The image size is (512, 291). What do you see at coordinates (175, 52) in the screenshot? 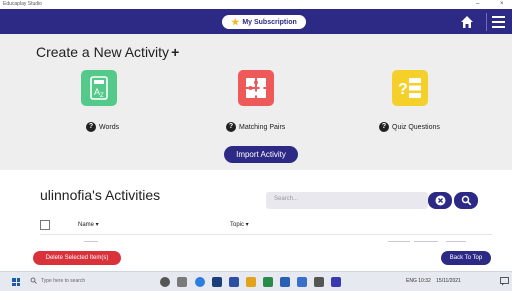
I see `plus-icon: +` at bounding box center [175, 52].